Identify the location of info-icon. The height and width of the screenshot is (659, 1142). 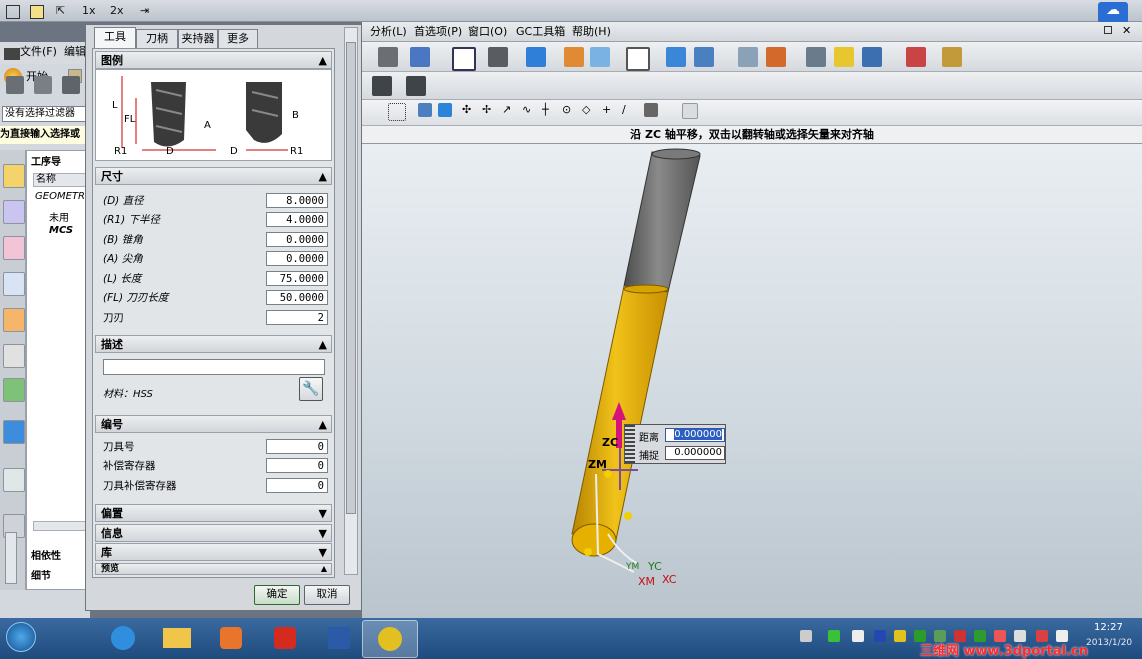
(14, 432).